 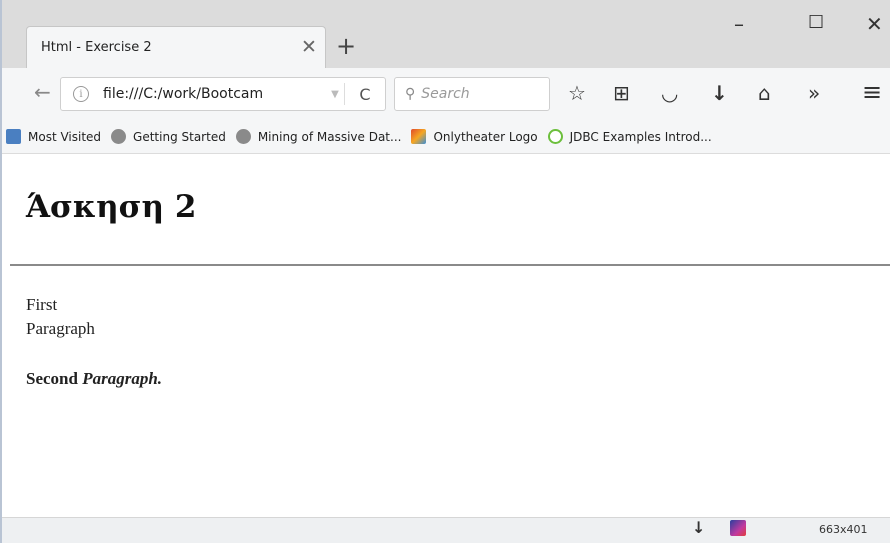 I want to click on info-icon: i, so click(x=81, y=94).